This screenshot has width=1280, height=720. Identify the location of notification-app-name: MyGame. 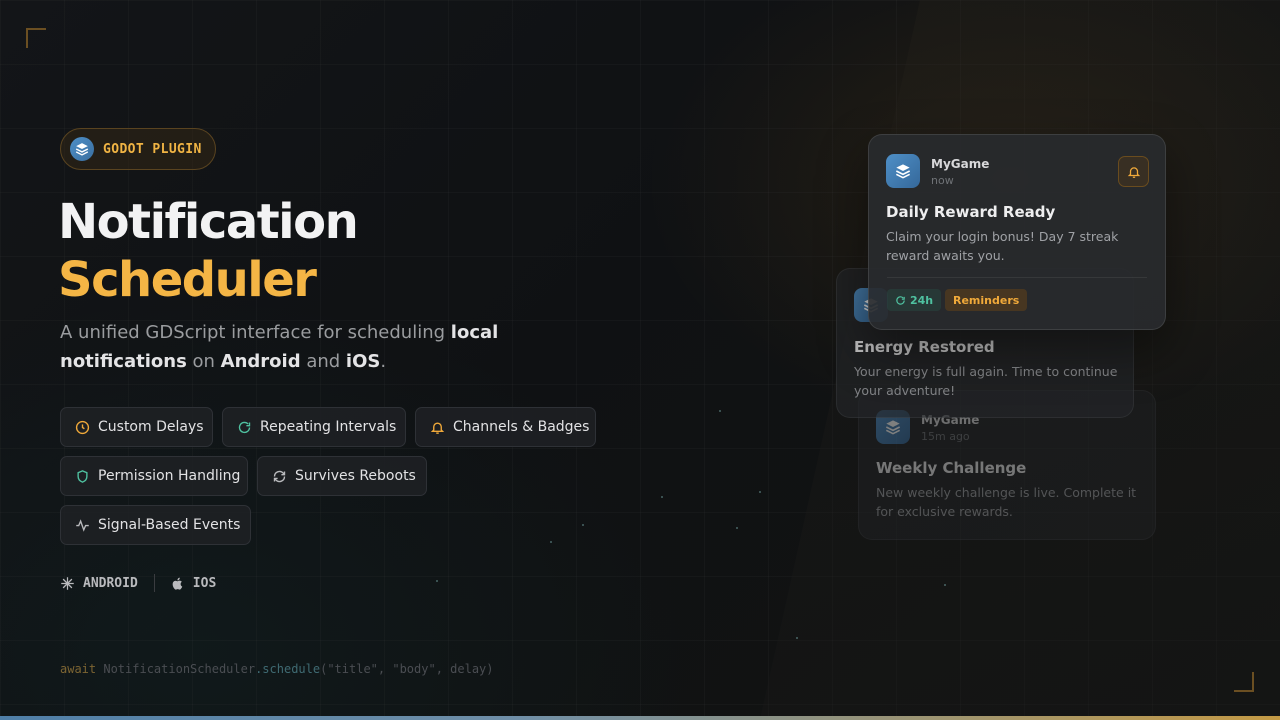
(960, 164).